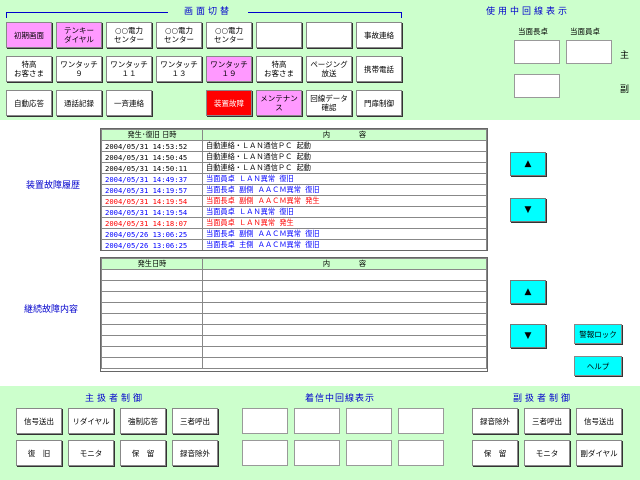  What do you see at coordinates (598, 334) in the screenshot?
I see `alarm-lock-button: 警報ロック` at bounding box center [598, 334].